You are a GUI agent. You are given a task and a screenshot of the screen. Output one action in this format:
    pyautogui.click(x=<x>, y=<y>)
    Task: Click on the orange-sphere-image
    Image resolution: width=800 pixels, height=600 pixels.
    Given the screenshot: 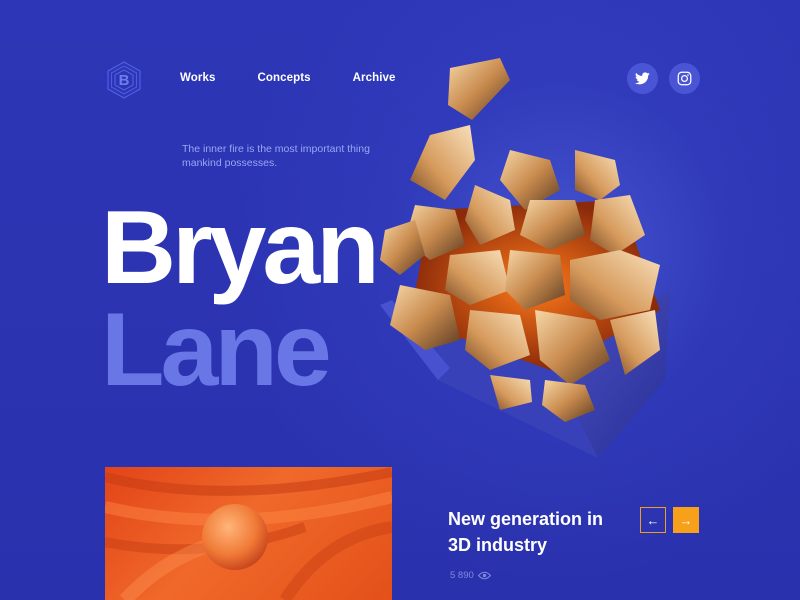 What is the action you would take?
    pyautogui.click(x=248, y=533)
    